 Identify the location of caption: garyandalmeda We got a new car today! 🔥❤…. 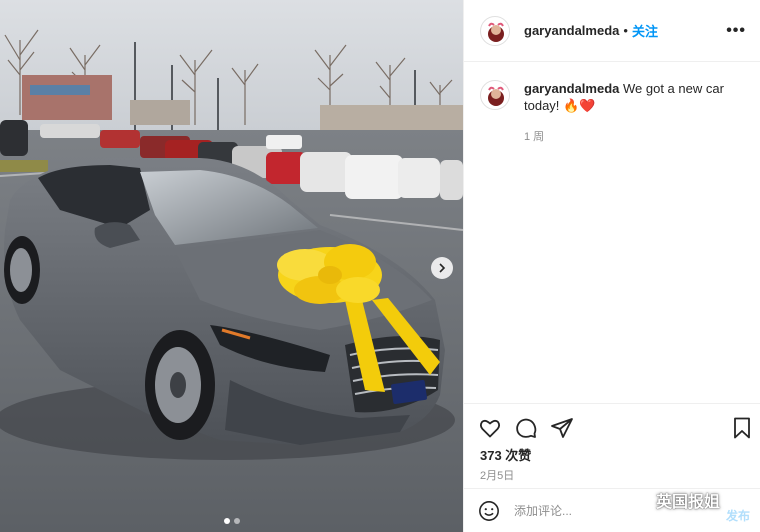
(613, 111).